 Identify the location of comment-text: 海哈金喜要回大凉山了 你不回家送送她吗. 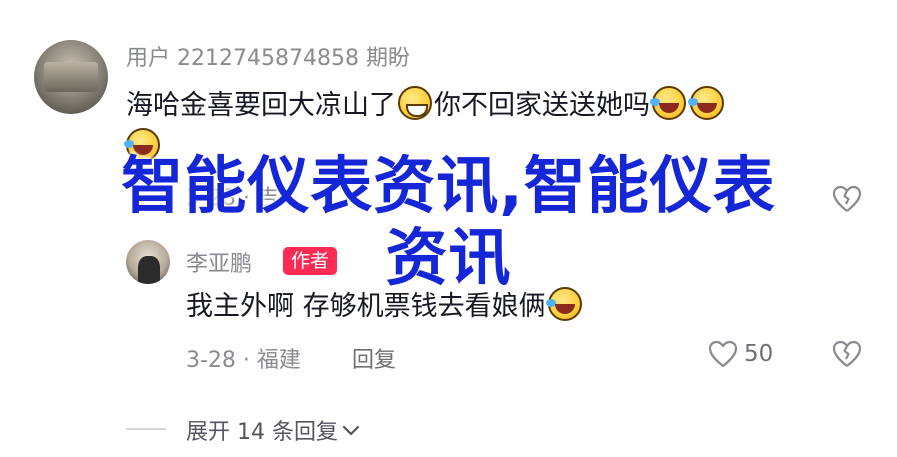
(486, 106).